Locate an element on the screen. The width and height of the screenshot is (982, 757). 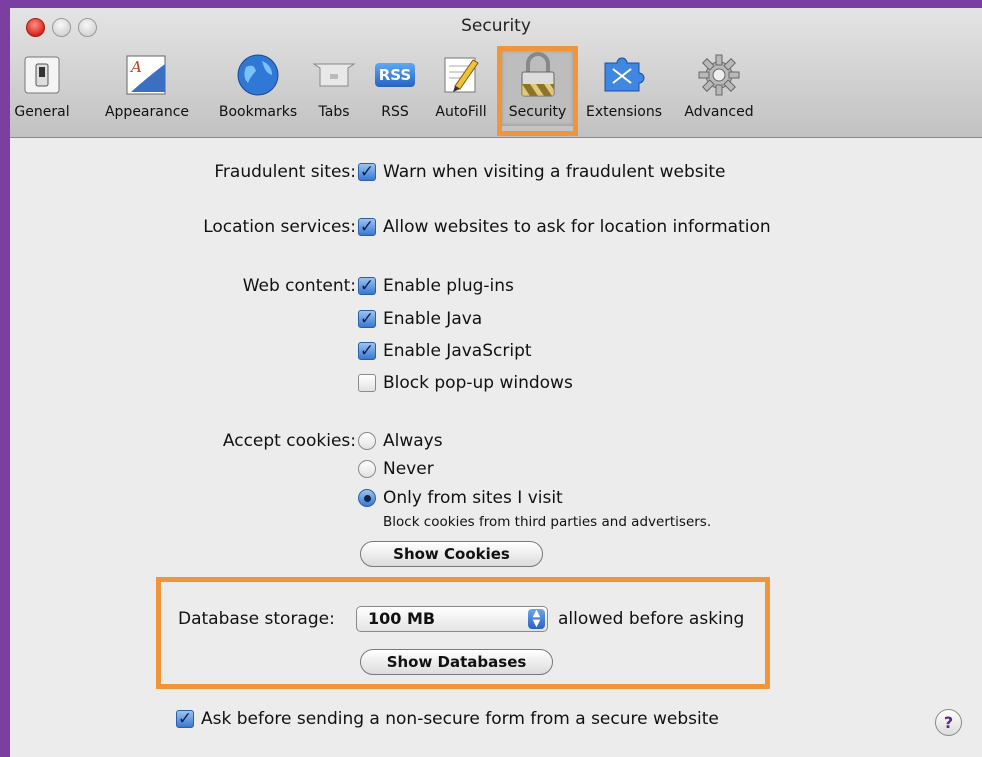
toolbar-autofill-label: AutoFill is located at coordinates (461, 112).